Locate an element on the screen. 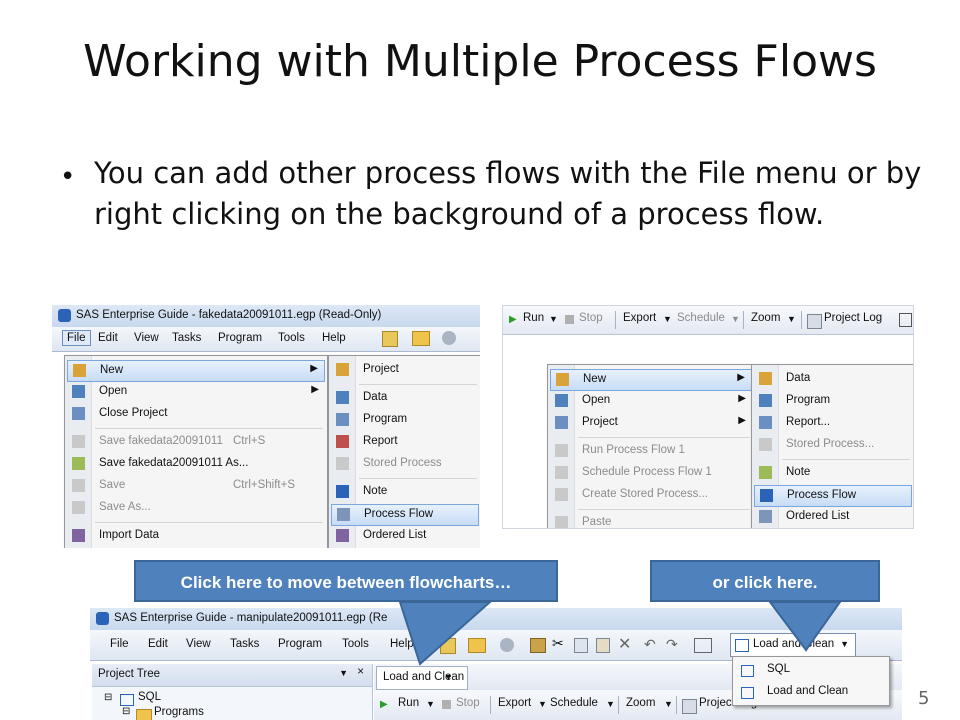 The width and height of the screenshot is (960, 720). menu-item-label: Close Project is located at coordinates (133, 413).